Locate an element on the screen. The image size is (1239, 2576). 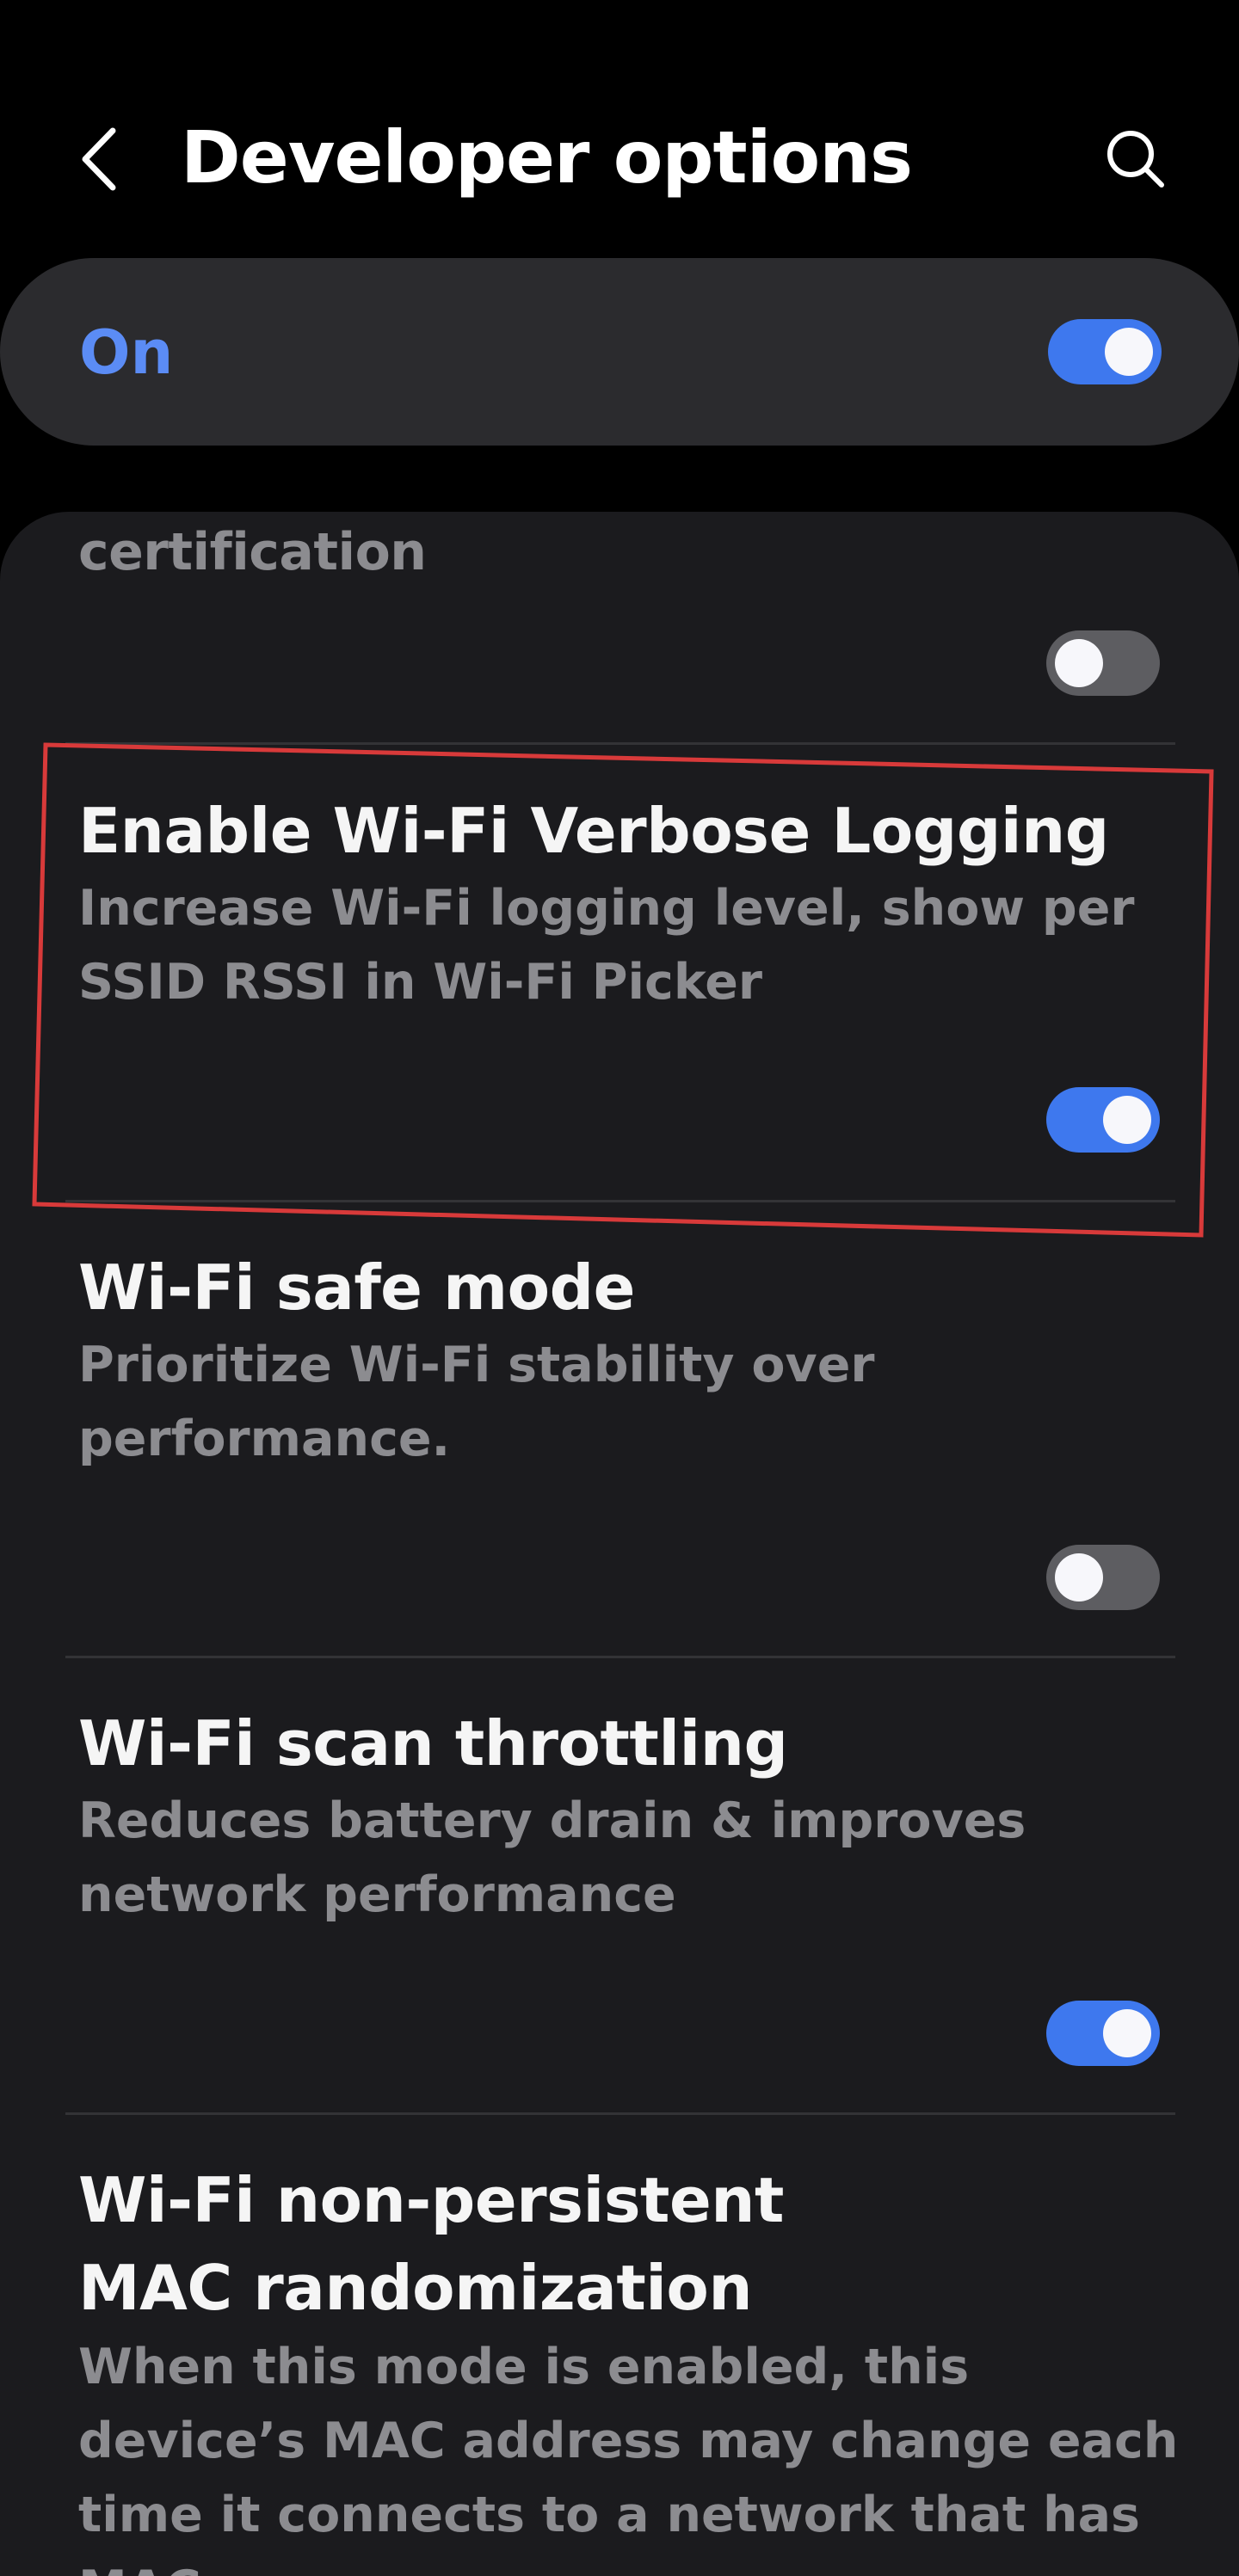
setting-title: Wi-Fi safe mode is located at coordinates (356, 1287).